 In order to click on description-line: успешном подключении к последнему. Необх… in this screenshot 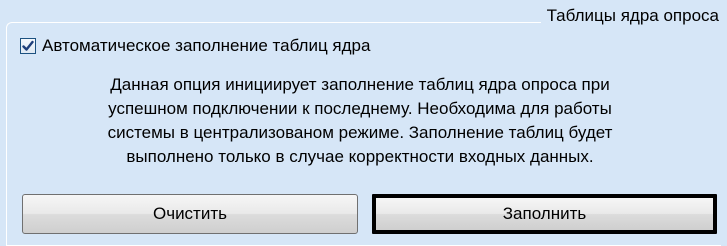, I will do `click(360, 108)`.